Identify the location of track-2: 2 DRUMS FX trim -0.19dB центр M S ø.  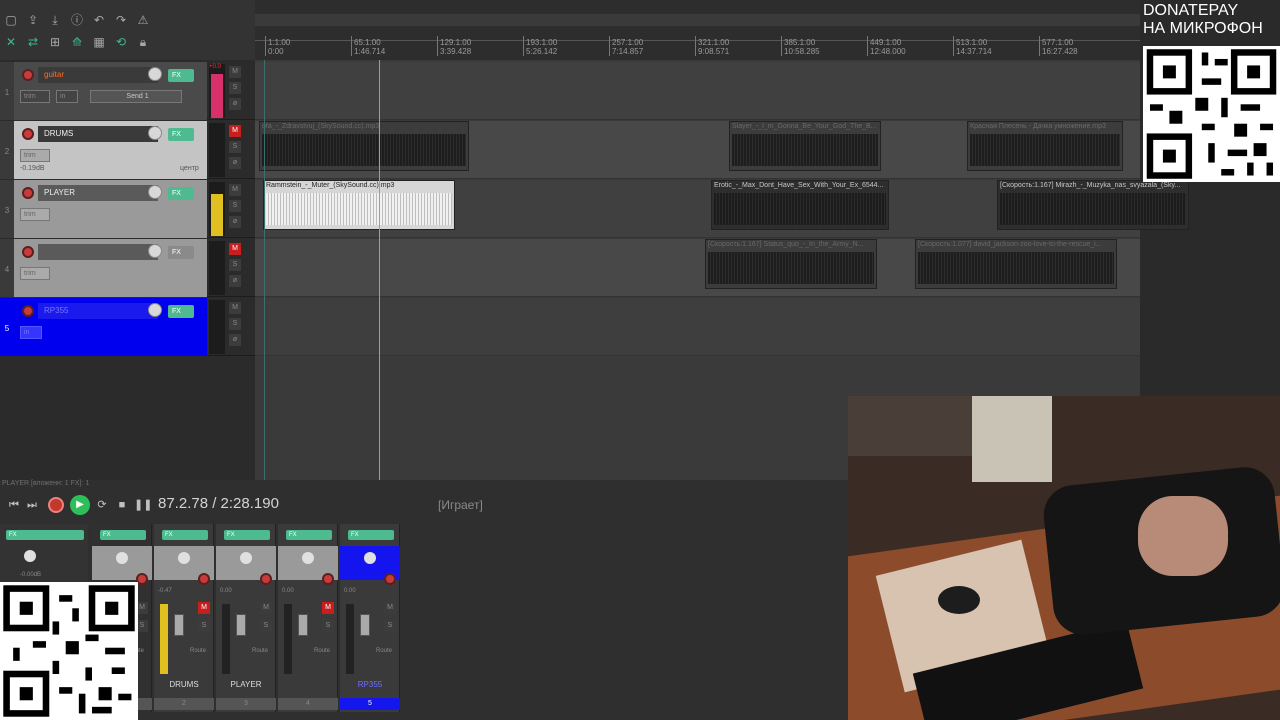
(127, 150).